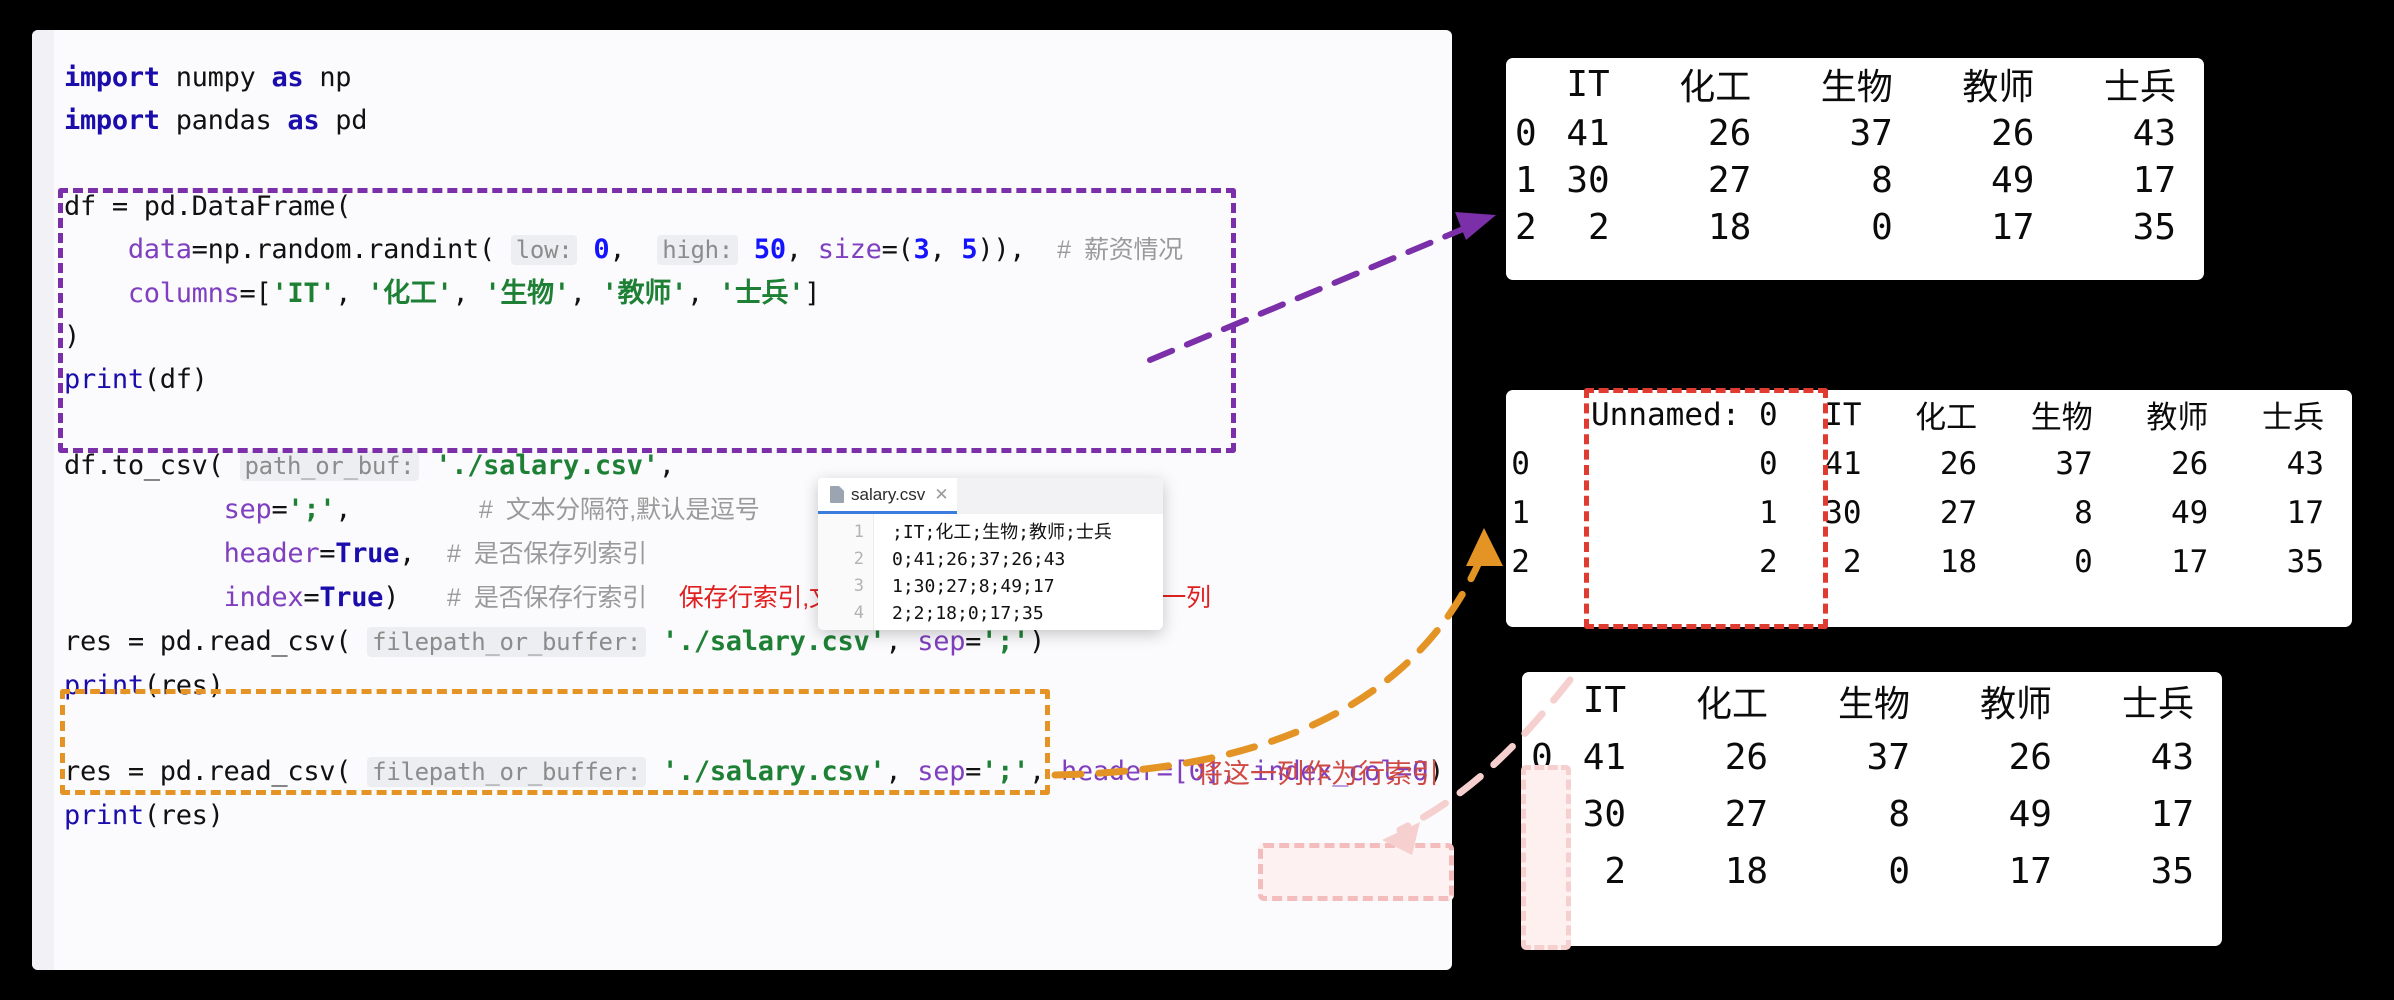 This screenshot has height=1000, width=2394. Describe the element at coordinates (858, 559) in the screenshot. I see `csv-line-number: 2` at that location.